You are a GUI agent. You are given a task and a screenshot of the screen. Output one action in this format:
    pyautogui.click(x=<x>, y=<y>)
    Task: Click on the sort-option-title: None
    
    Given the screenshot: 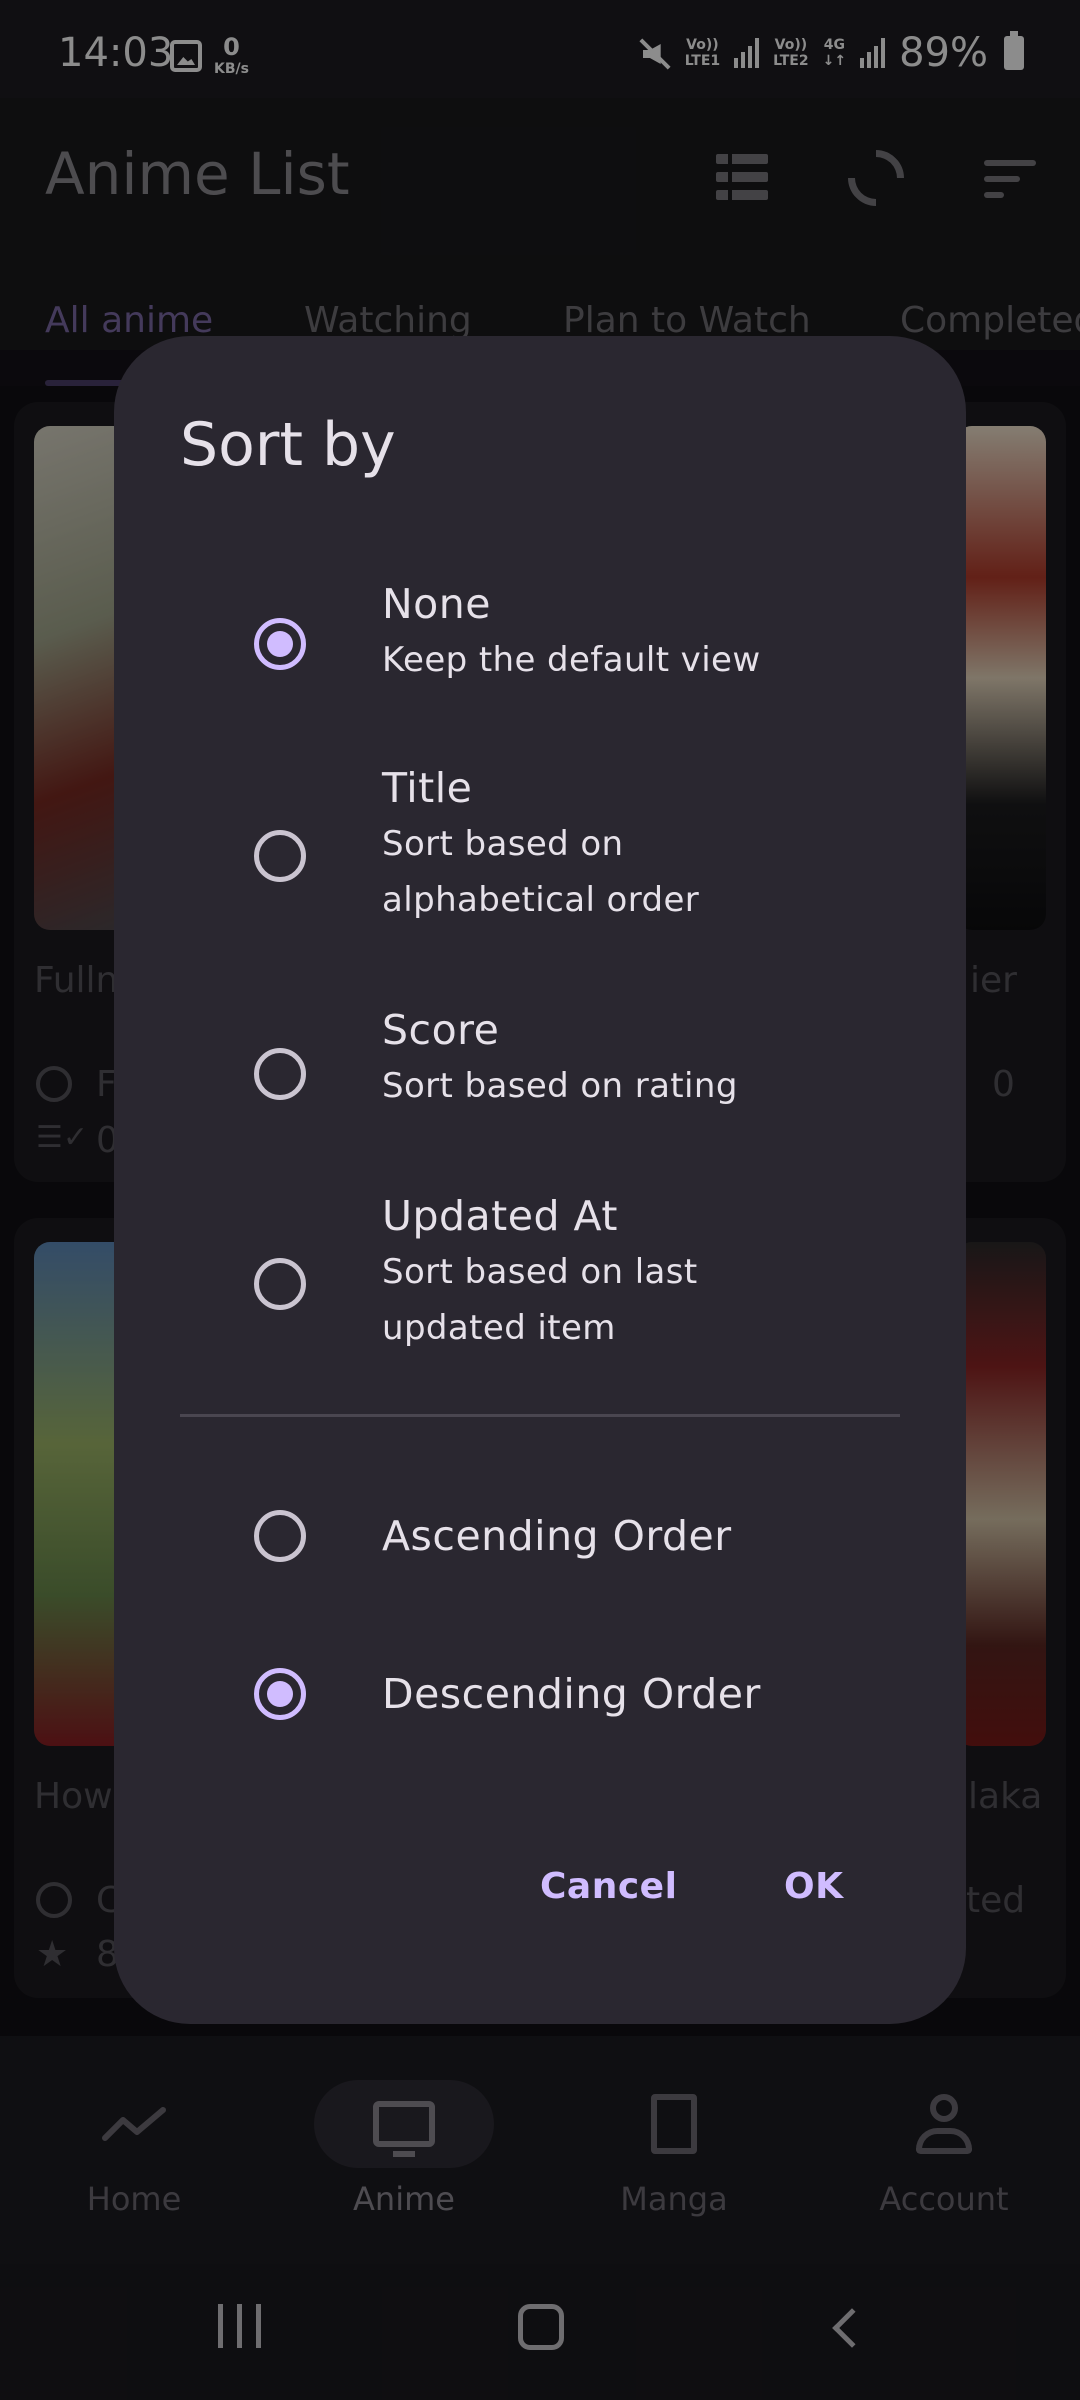 What is the action you would take?
    pyautogui.click(x=436, y=604)
    